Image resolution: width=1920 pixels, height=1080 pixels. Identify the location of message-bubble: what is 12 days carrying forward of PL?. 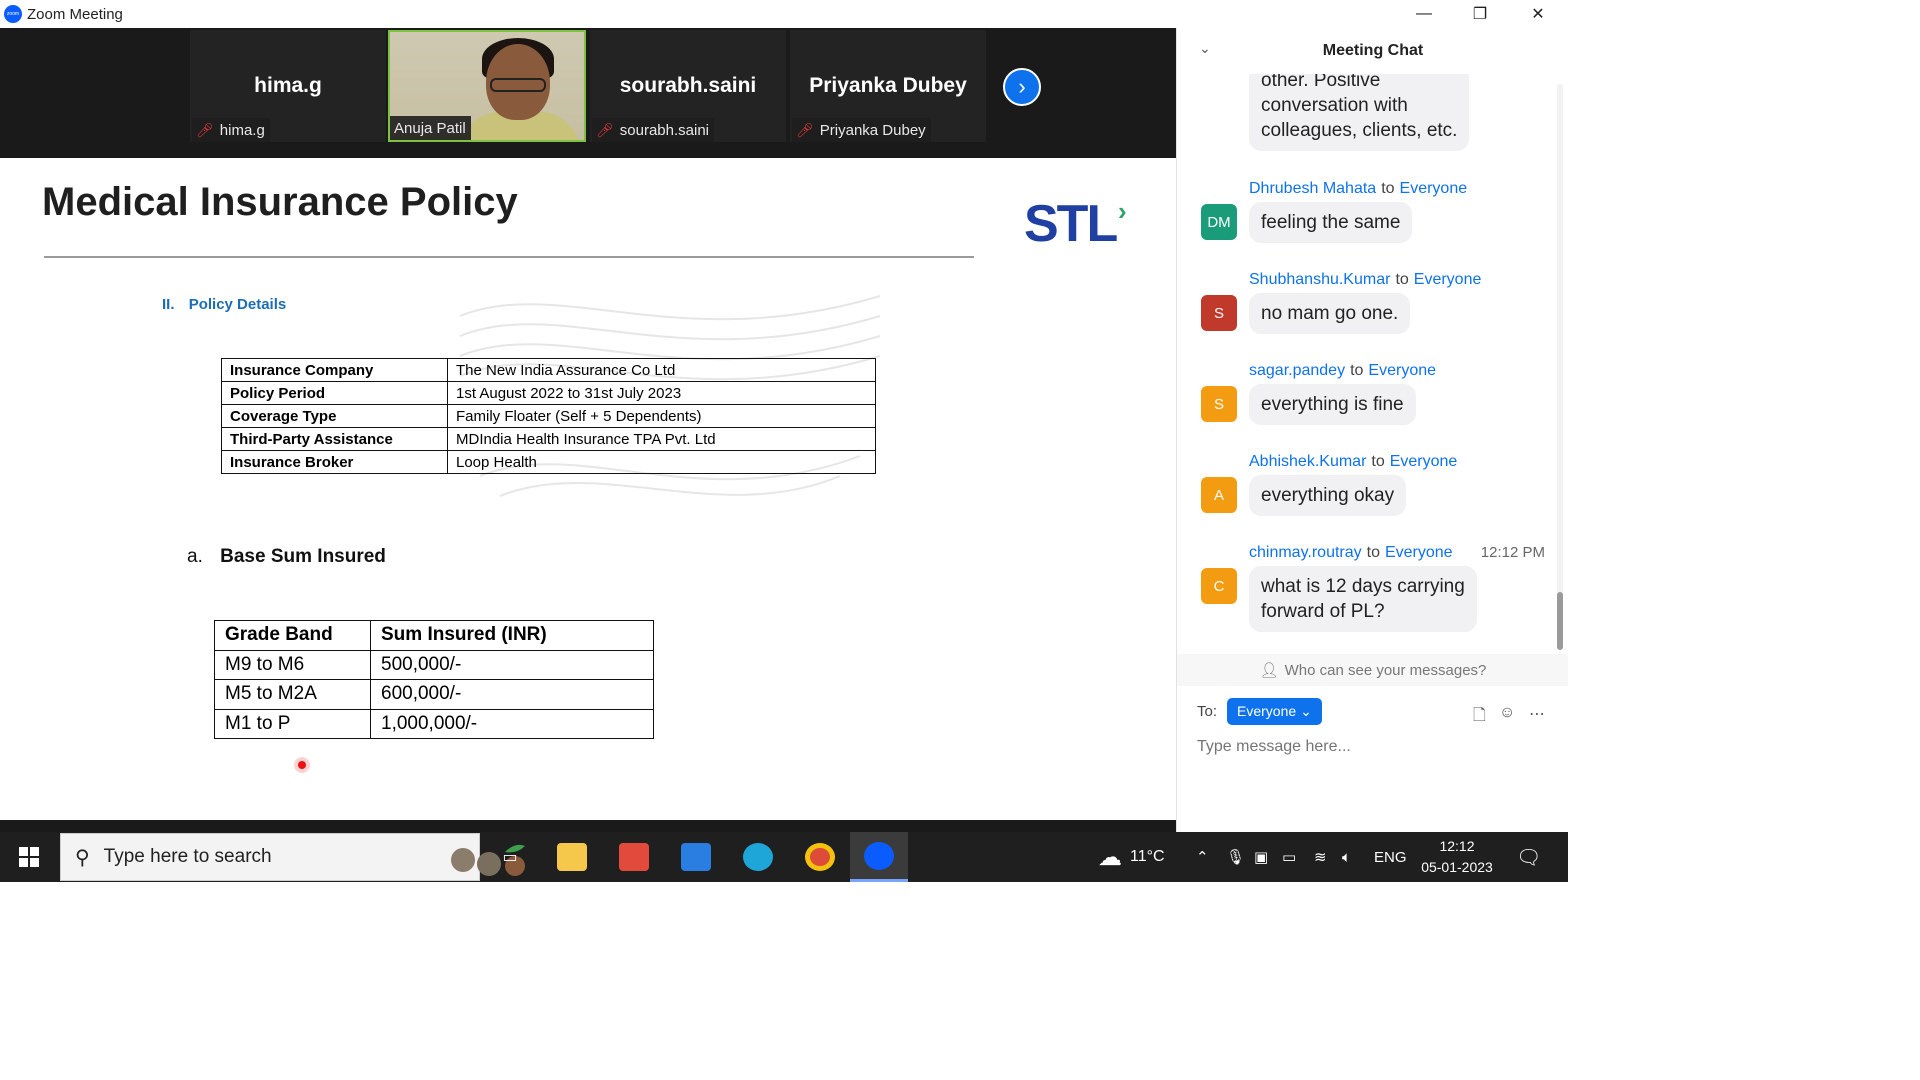
(1363, 599).